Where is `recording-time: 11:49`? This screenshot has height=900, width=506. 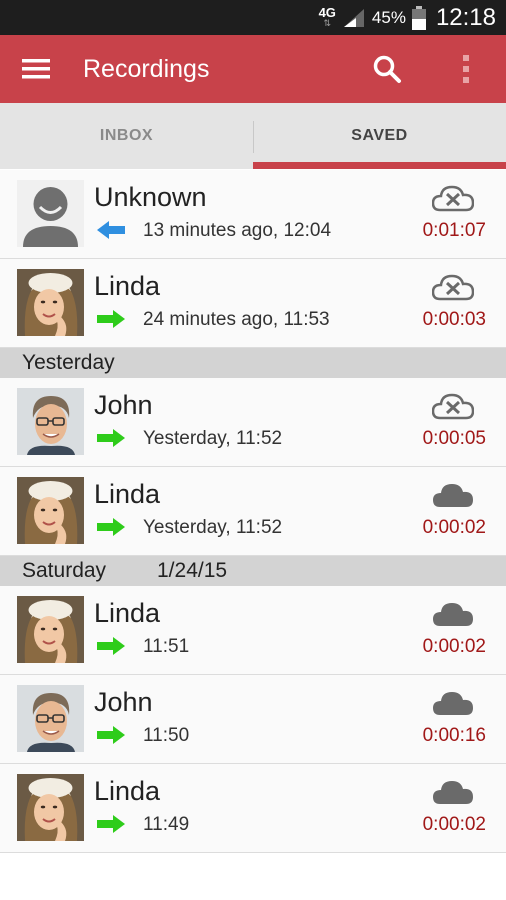
recording-time: 11:49 is located at coordinates (166, 824).